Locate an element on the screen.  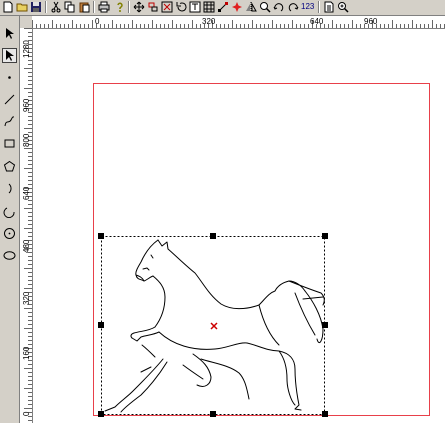
grid-icon is located at coordinates (209, 7).